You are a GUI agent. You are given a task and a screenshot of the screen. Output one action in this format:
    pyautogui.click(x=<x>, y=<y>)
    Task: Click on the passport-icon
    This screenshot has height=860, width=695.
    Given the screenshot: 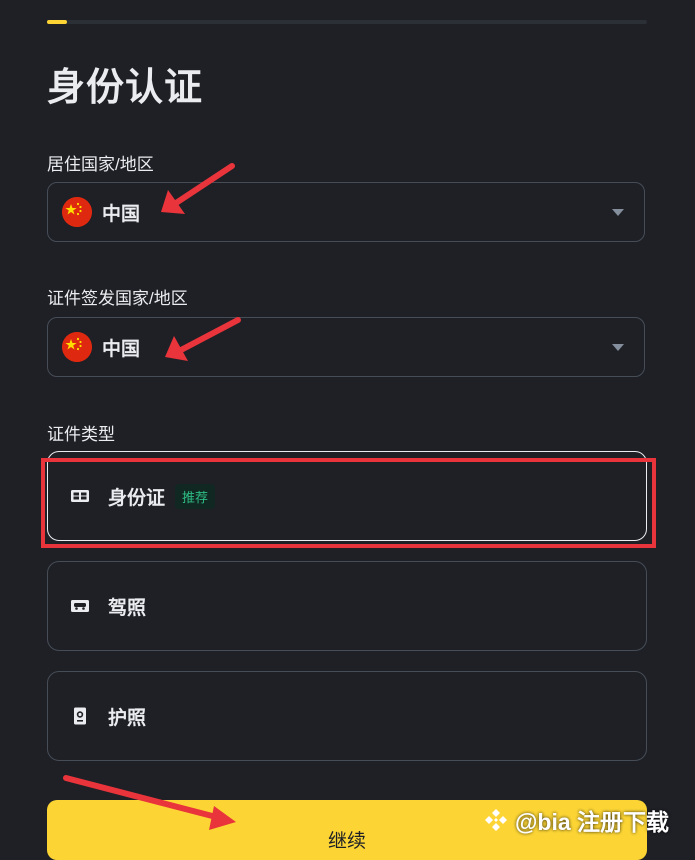 What is the action you would take?
    pyautogui.click(x=80, y=716)
    